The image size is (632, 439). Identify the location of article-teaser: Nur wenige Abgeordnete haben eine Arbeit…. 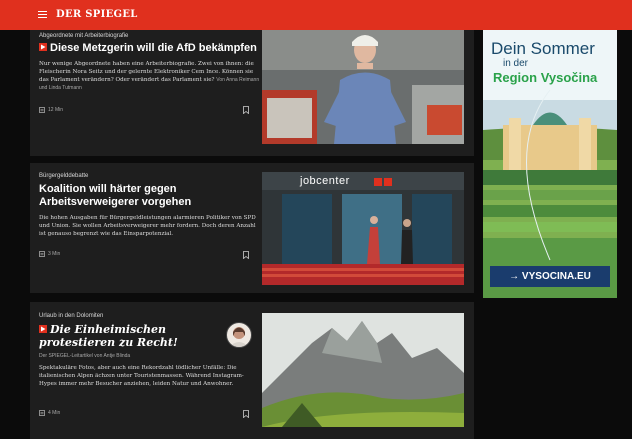
(149, 76).